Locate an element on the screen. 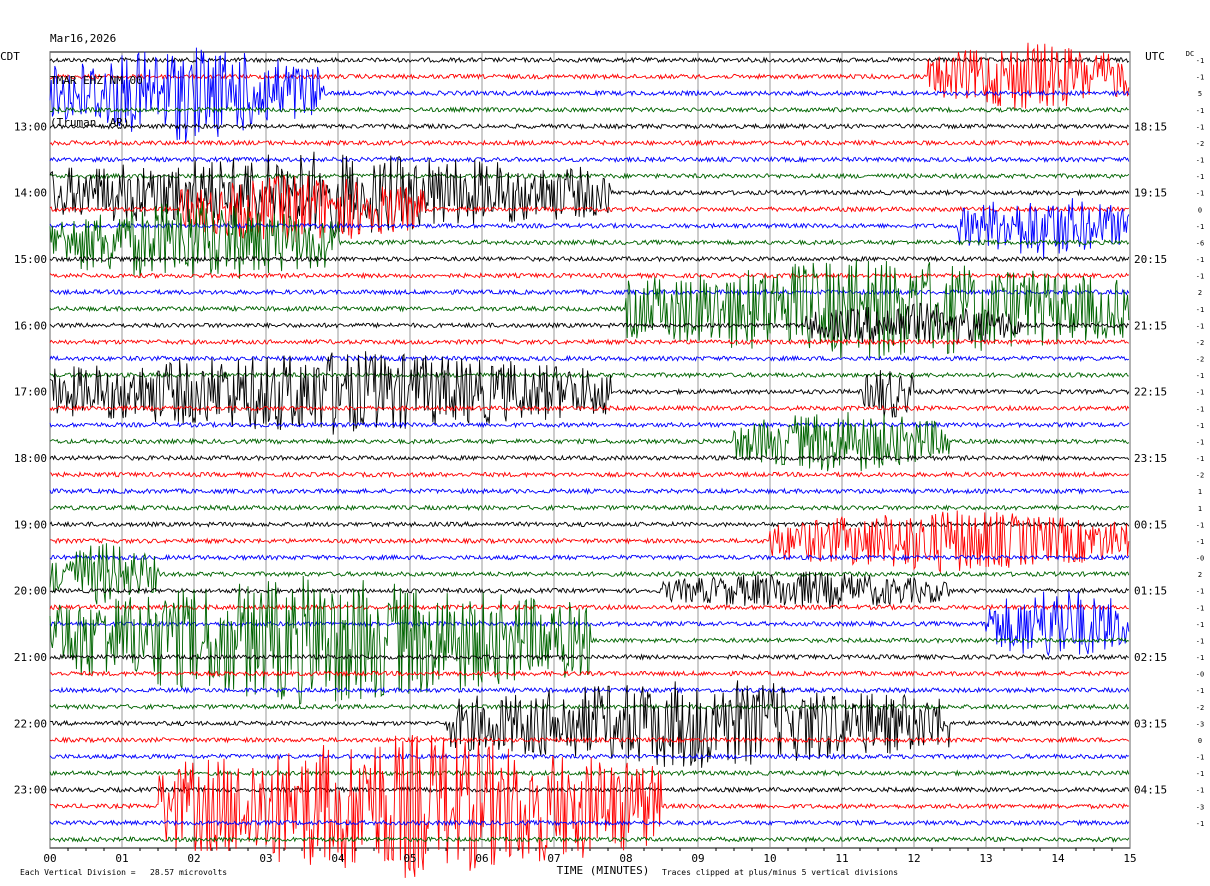  right-hour-label: 18:15 is located at coordinates (1150, 126).